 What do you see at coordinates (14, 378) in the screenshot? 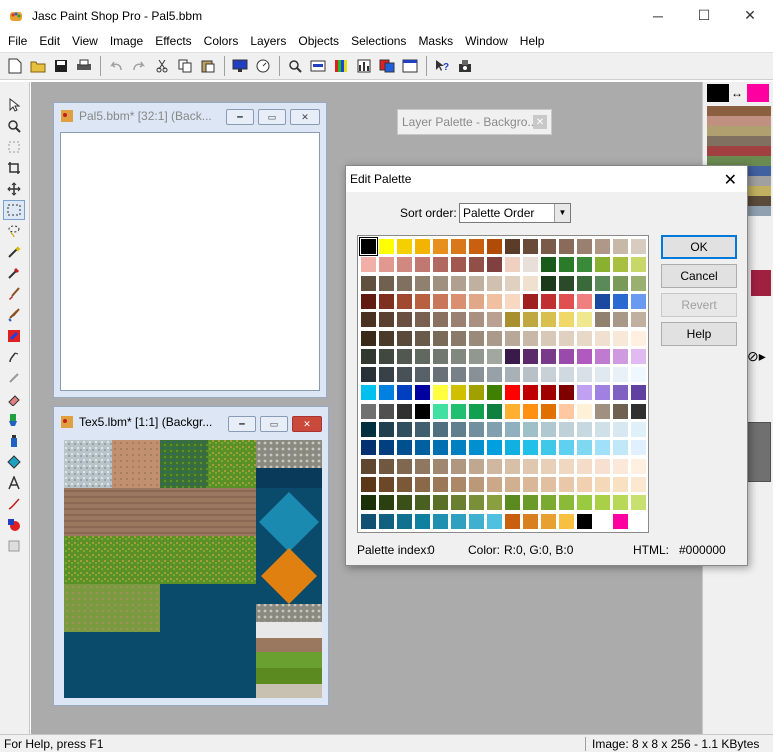
I see `scratch-remover-icon` at bounding box center [14, 378].